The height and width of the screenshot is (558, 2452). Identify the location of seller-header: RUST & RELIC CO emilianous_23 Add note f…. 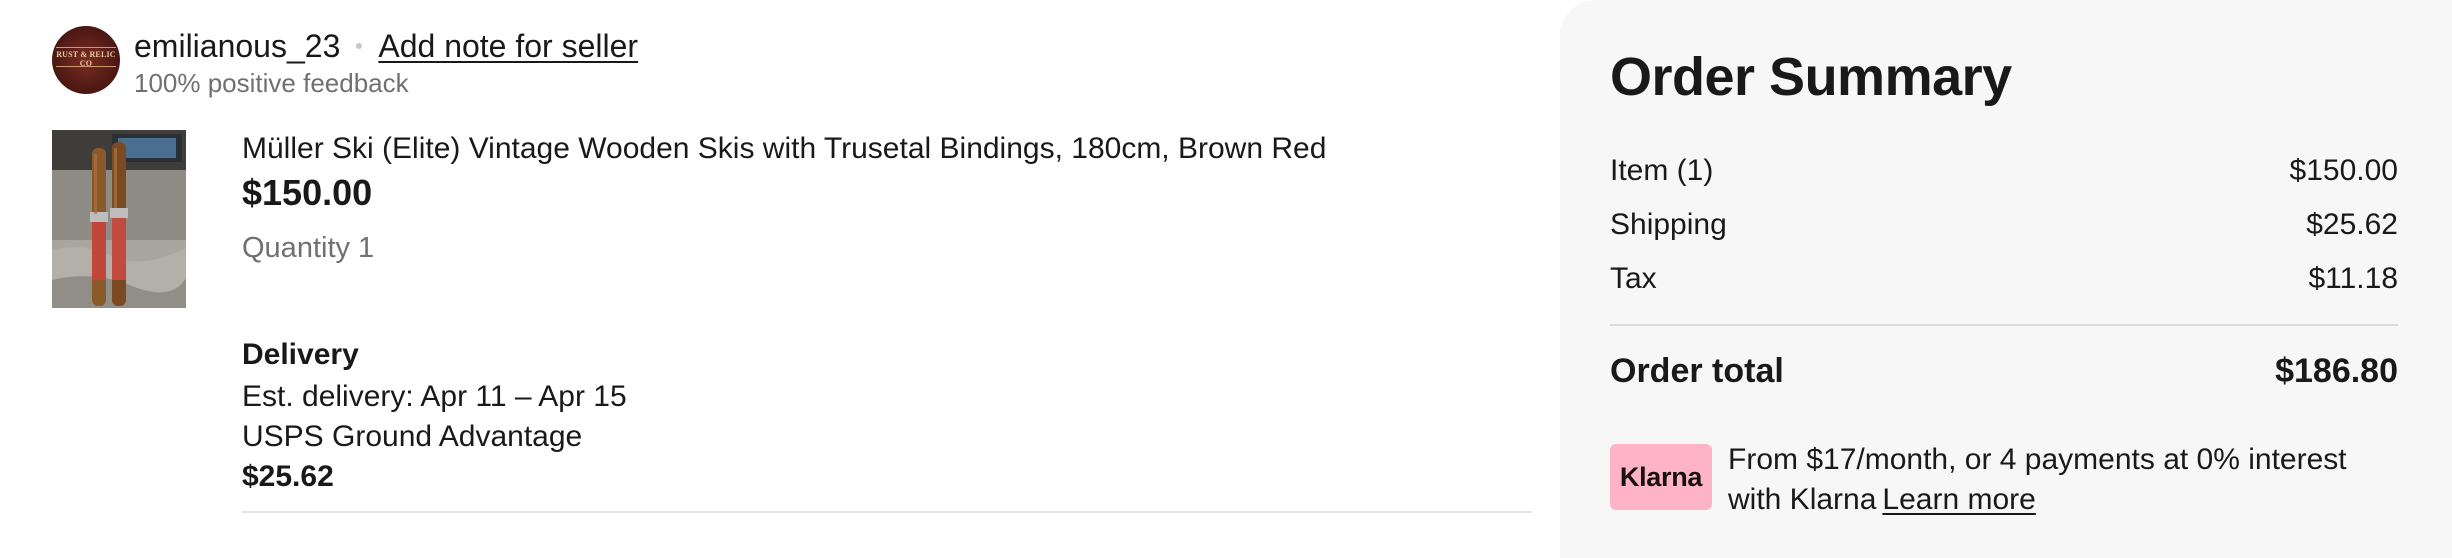
(345, 62).